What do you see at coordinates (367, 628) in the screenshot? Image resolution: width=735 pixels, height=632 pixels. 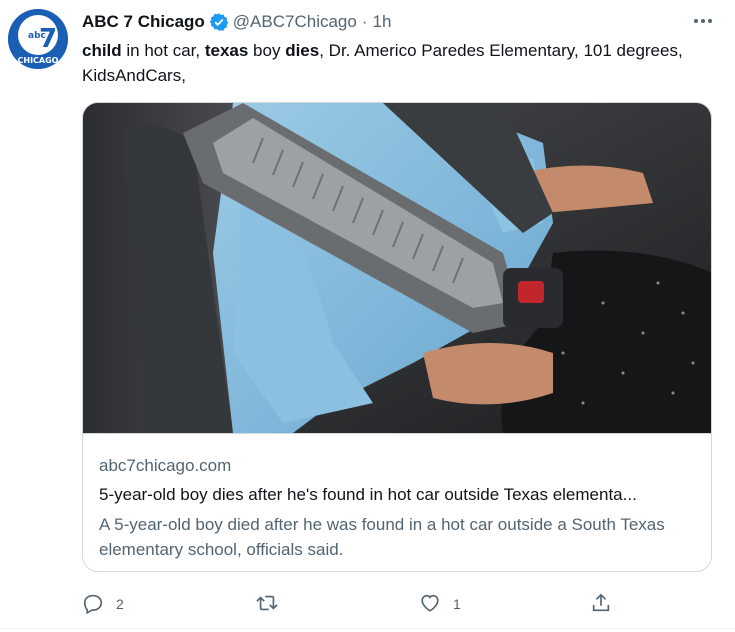 I see `divider` at bounding box center [367, 628].